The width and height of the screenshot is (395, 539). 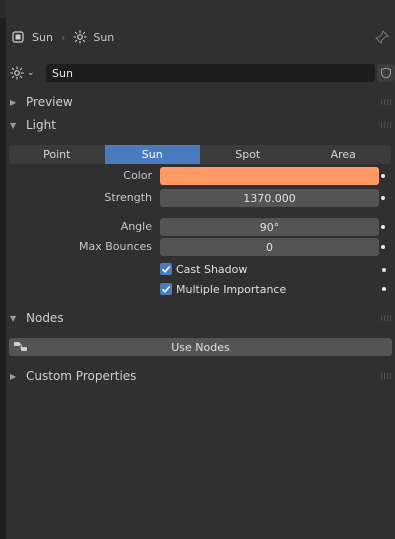 What do you see at coordinates (57, 154) in the screenshot?
I see `light-type-point: Point` at bounding box center [57, 154].